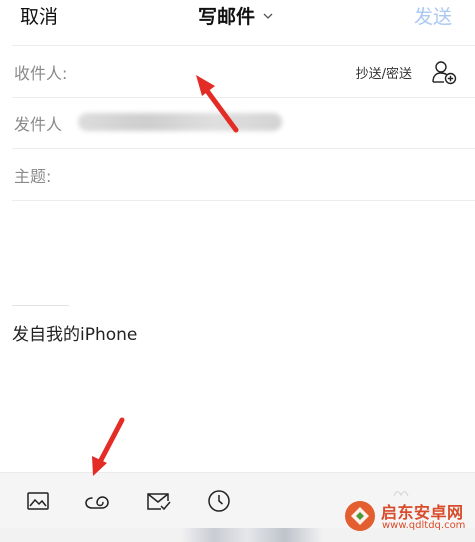 The image size is (475, 542). I want to click on image-icon, so click(38, 501).